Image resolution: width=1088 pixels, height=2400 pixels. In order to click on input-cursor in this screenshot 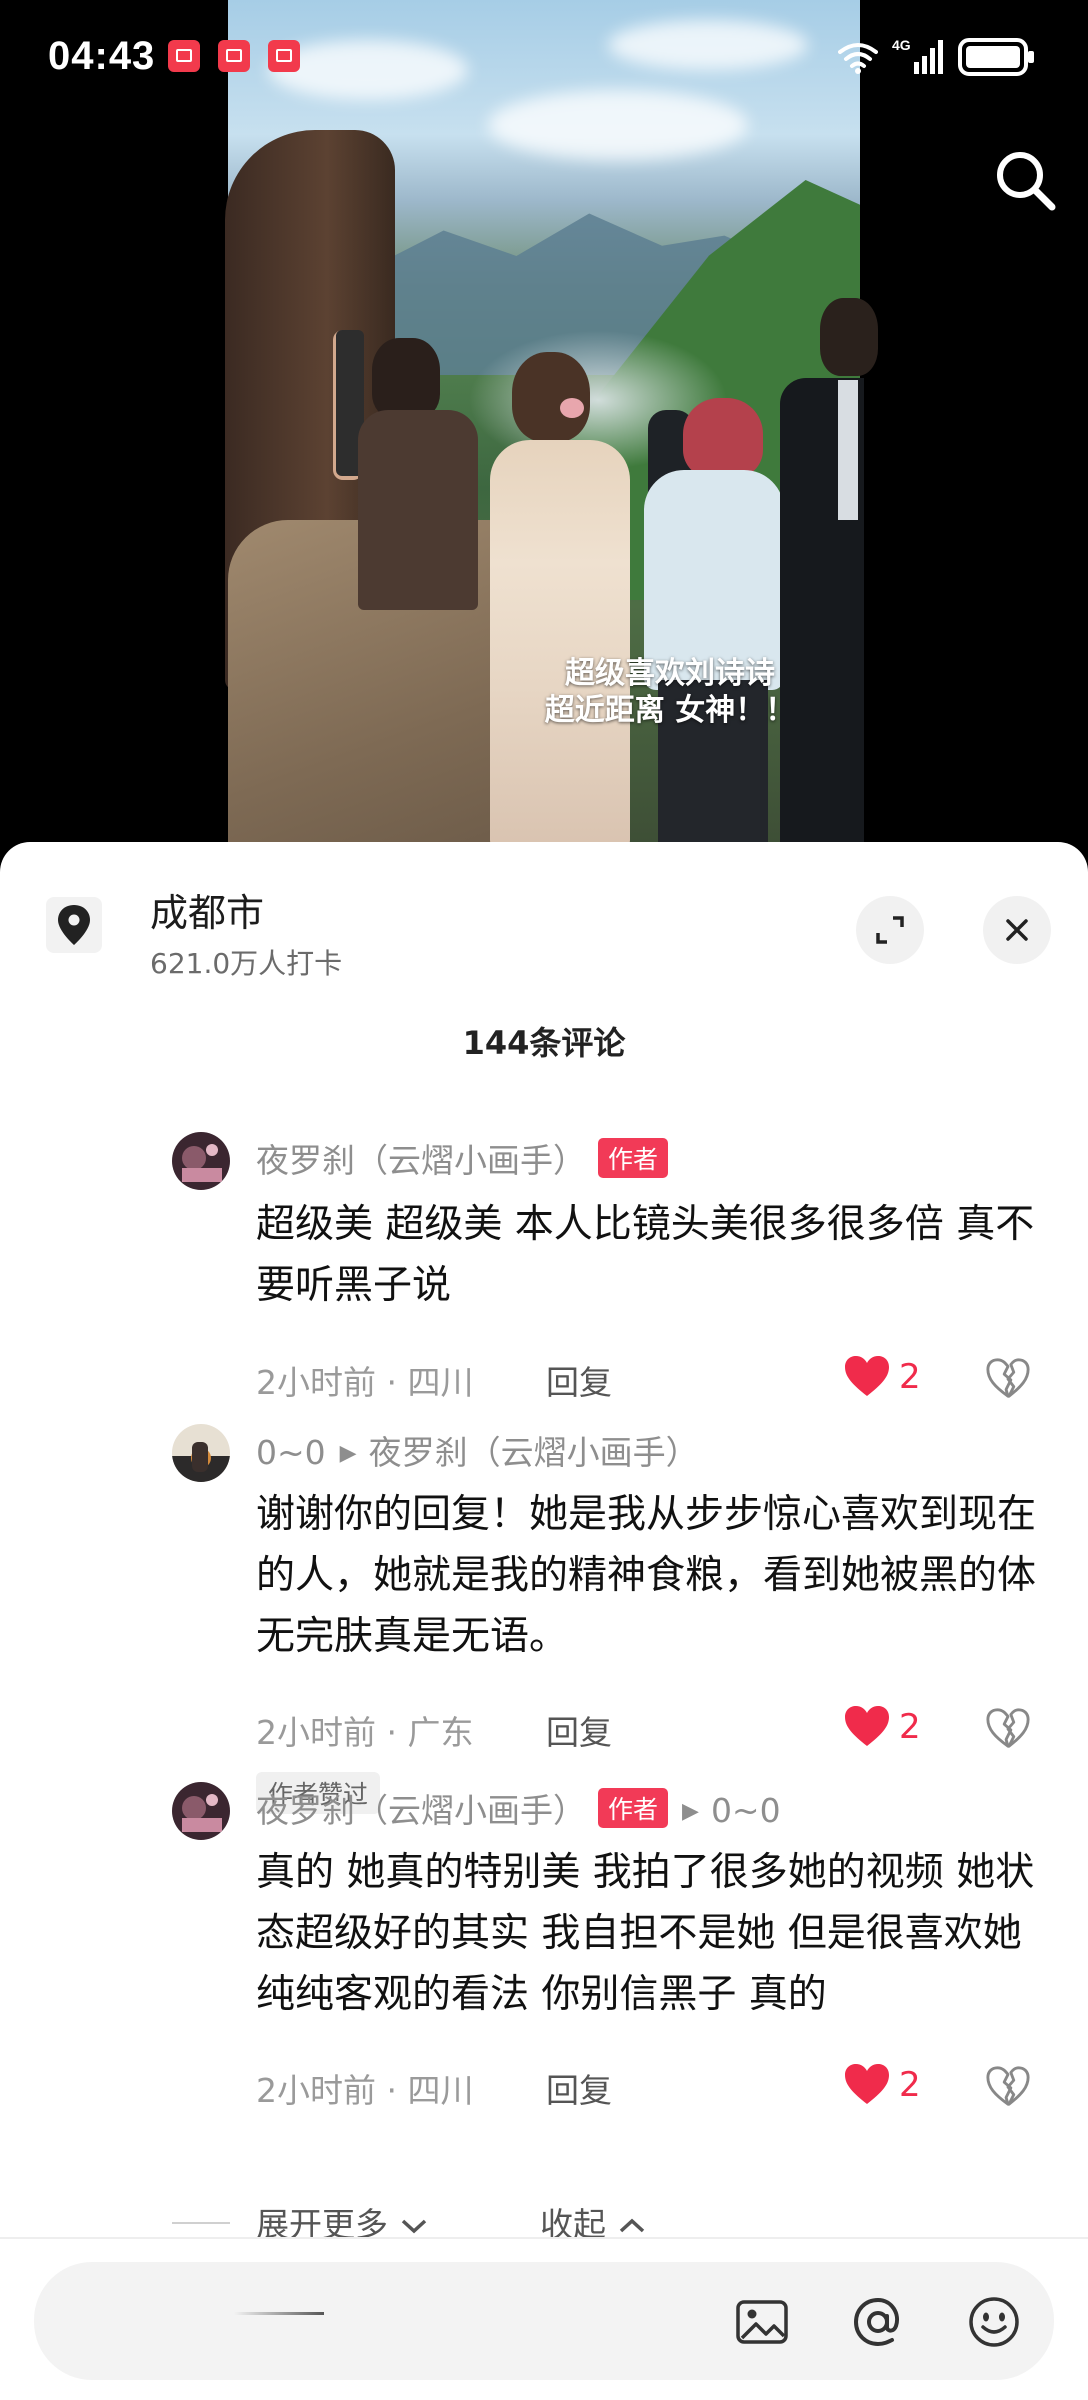, I will do `click(279, 2313)`.